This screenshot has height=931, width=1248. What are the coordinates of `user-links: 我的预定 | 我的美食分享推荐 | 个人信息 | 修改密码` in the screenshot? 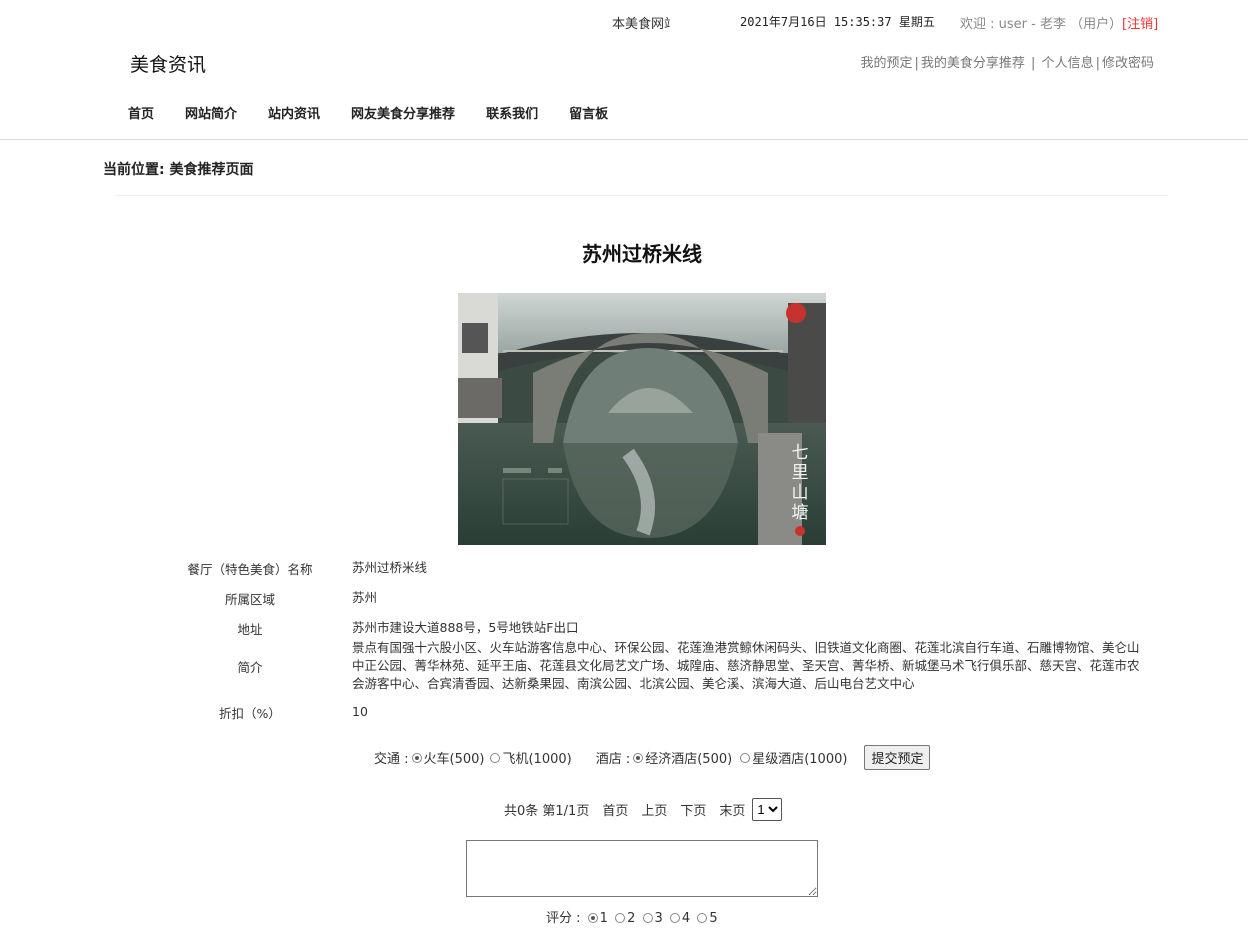 It's located at (1008, 61).